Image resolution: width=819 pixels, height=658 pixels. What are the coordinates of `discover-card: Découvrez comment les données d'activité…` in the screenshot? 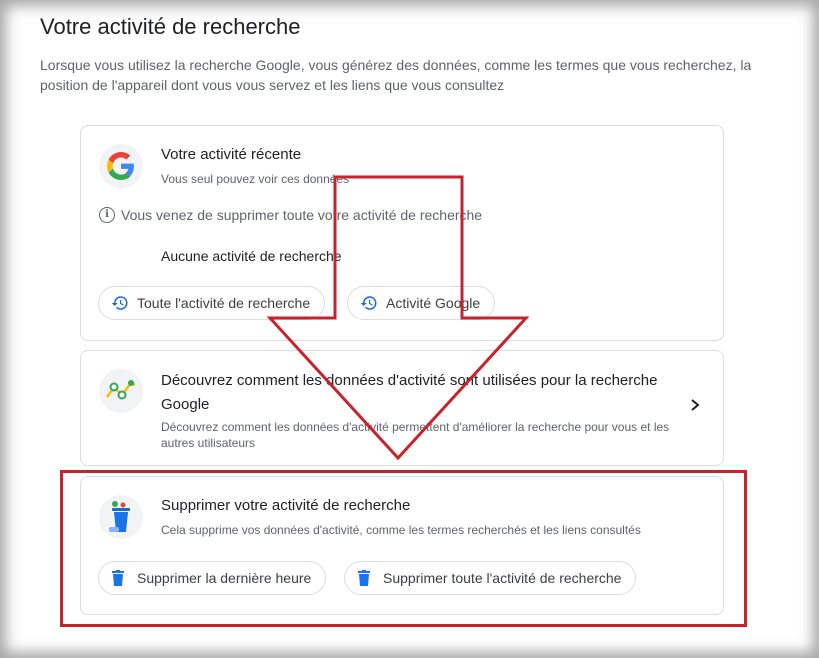 It's located at (402, 408).